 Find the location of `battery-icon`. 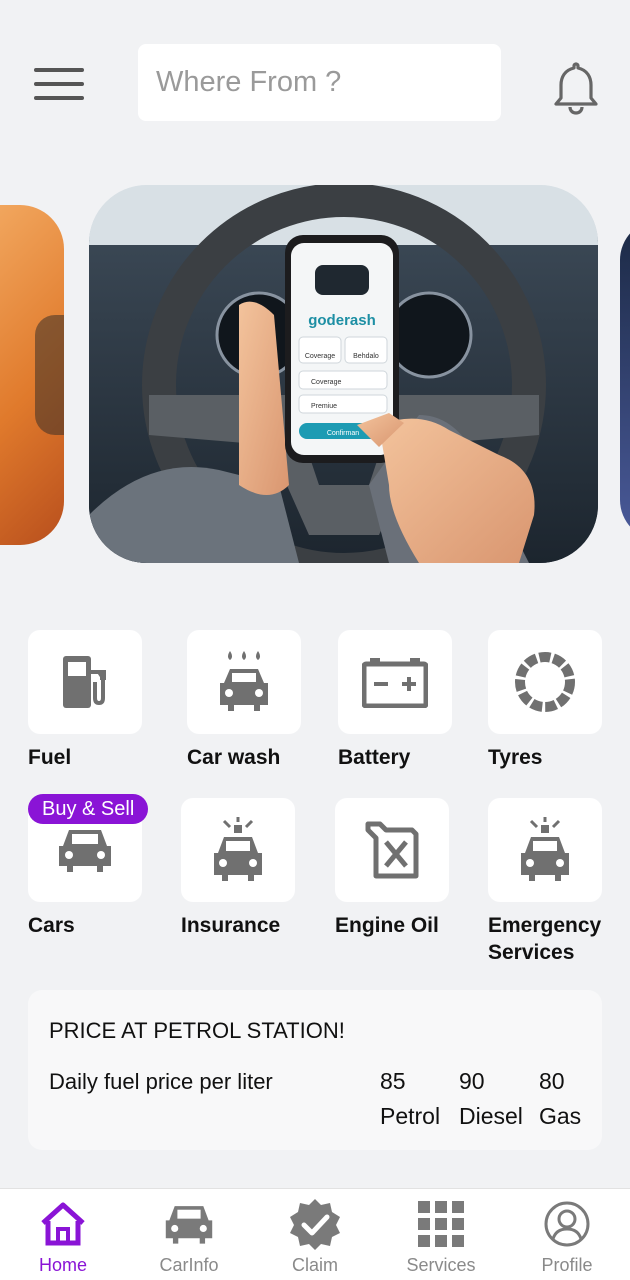

battery-icon is located at coordinates (395, 683).